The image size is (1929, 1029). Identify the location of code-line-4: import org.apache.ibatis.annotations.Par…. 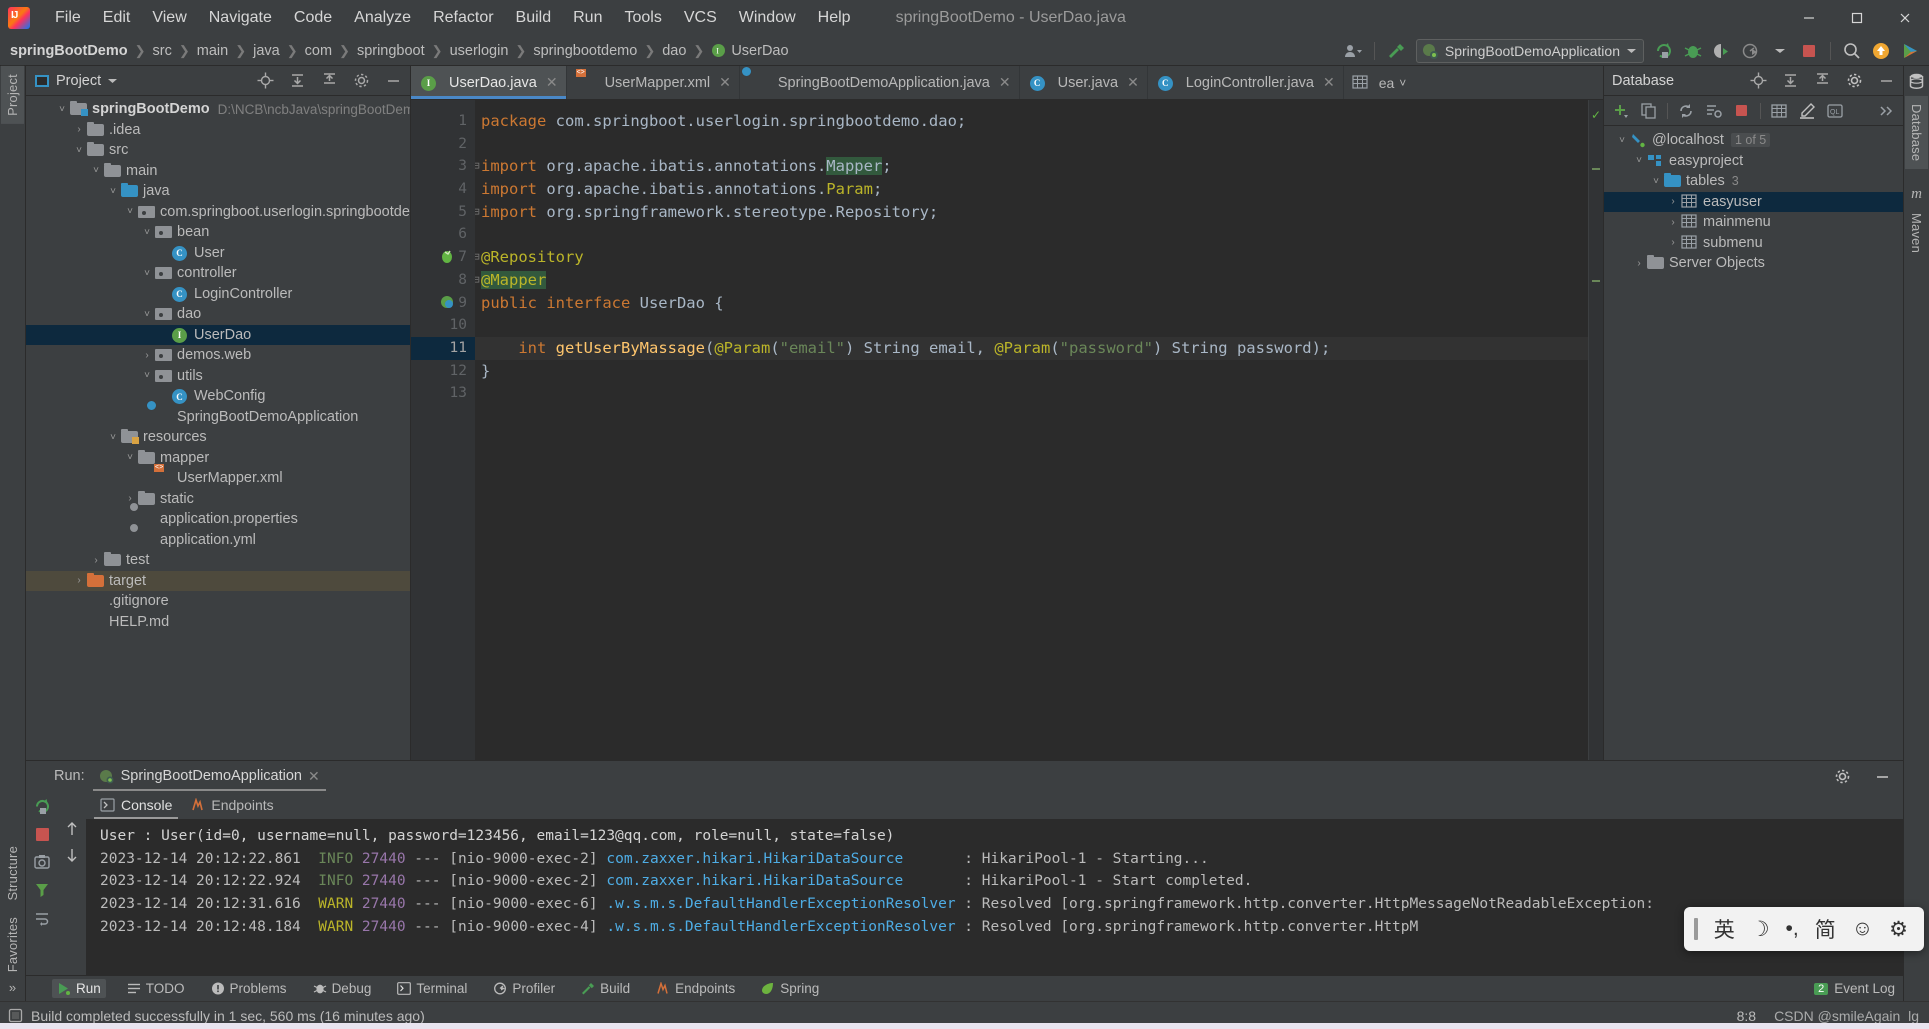
(1031, 189).